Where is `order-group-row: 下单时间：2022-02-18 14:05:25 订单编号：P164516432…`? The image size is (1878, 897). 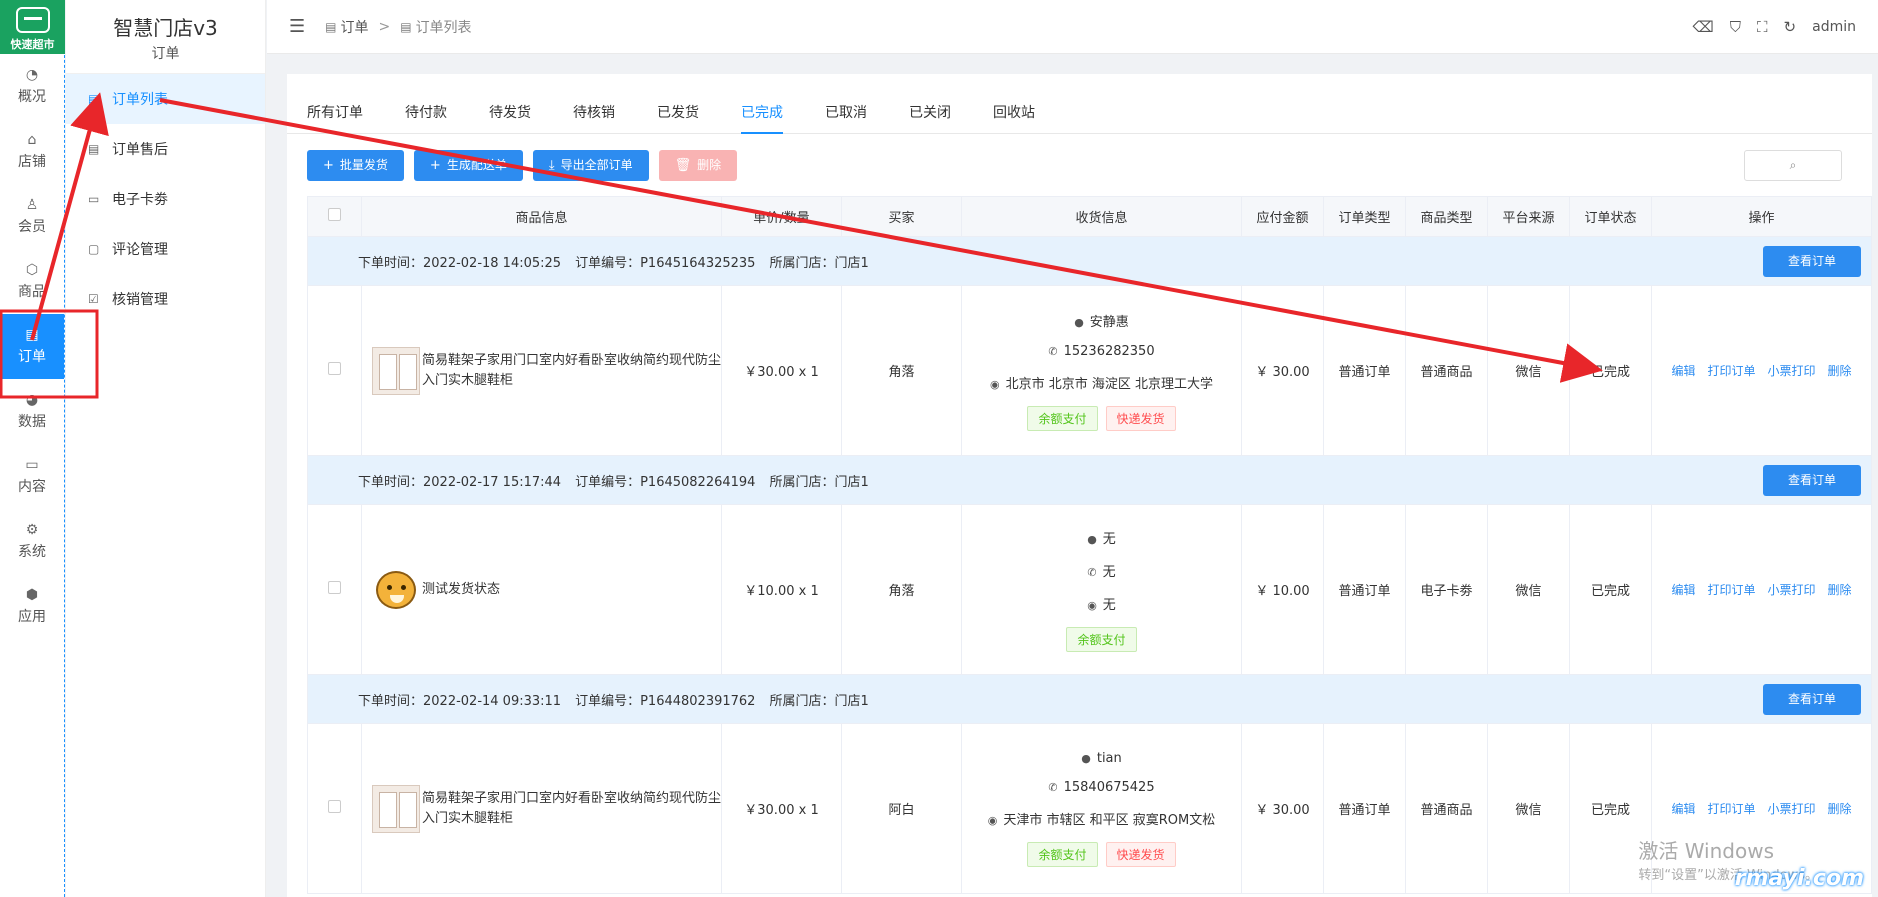
order-group-row: 下单时间：2022-02-18 14:05:25 订单编号：P164516432… is located at coordinates (1089, 261).